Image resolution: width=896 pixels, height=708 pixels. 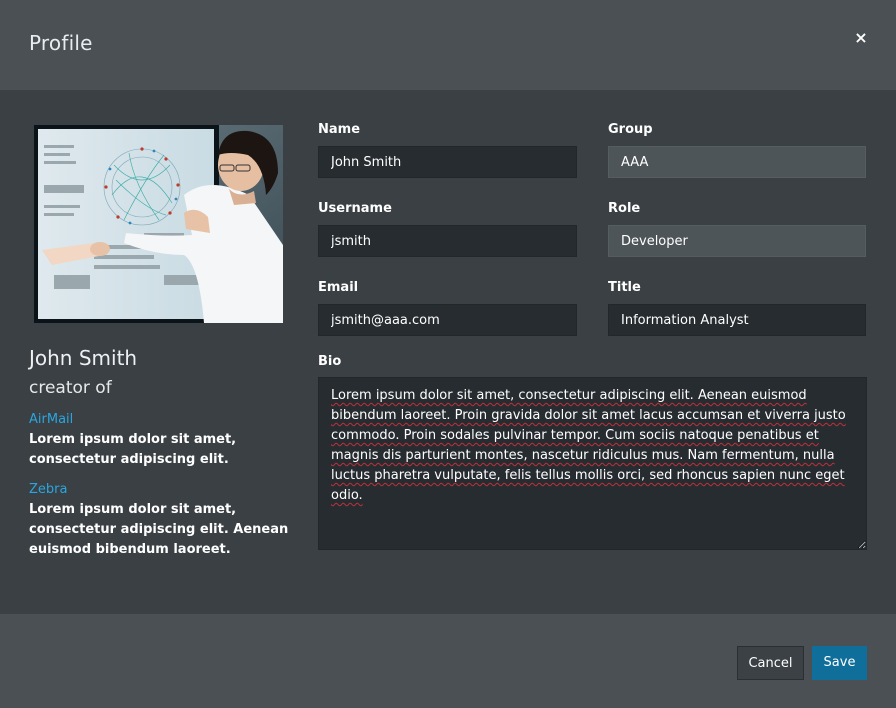 What do you see at coordinates (51, 419) in the screenshot?
I see `app-link-airmail: AirMail` at bounding box center [51, 419].